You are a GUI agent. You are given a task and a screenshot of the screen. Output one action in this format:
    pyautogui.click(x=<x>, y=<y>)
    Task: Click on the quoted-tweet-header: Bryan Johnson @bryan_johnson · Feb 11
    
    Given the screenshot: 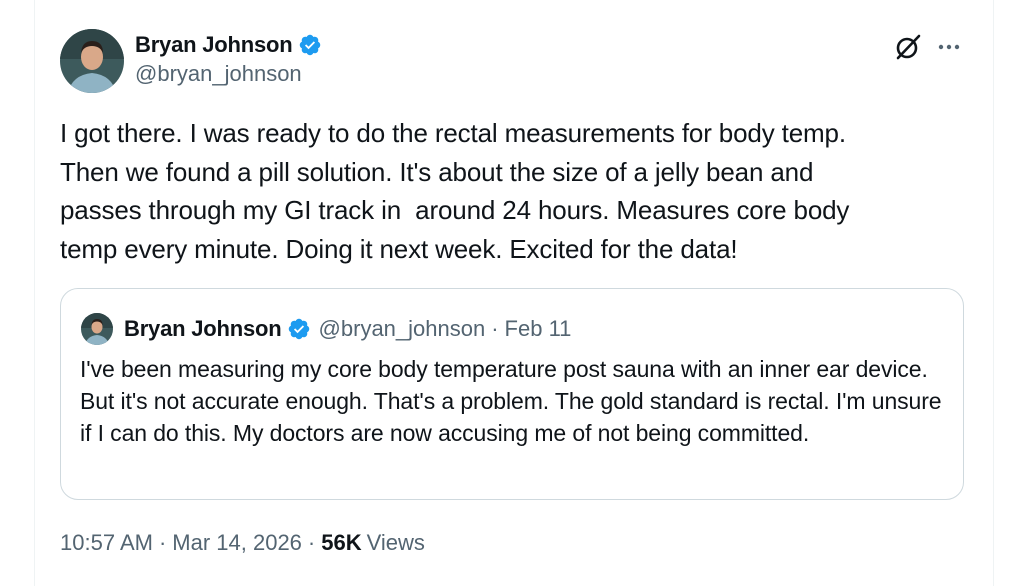 What is the action you would take?
    pyautogui.click(x=347, y=329)
    